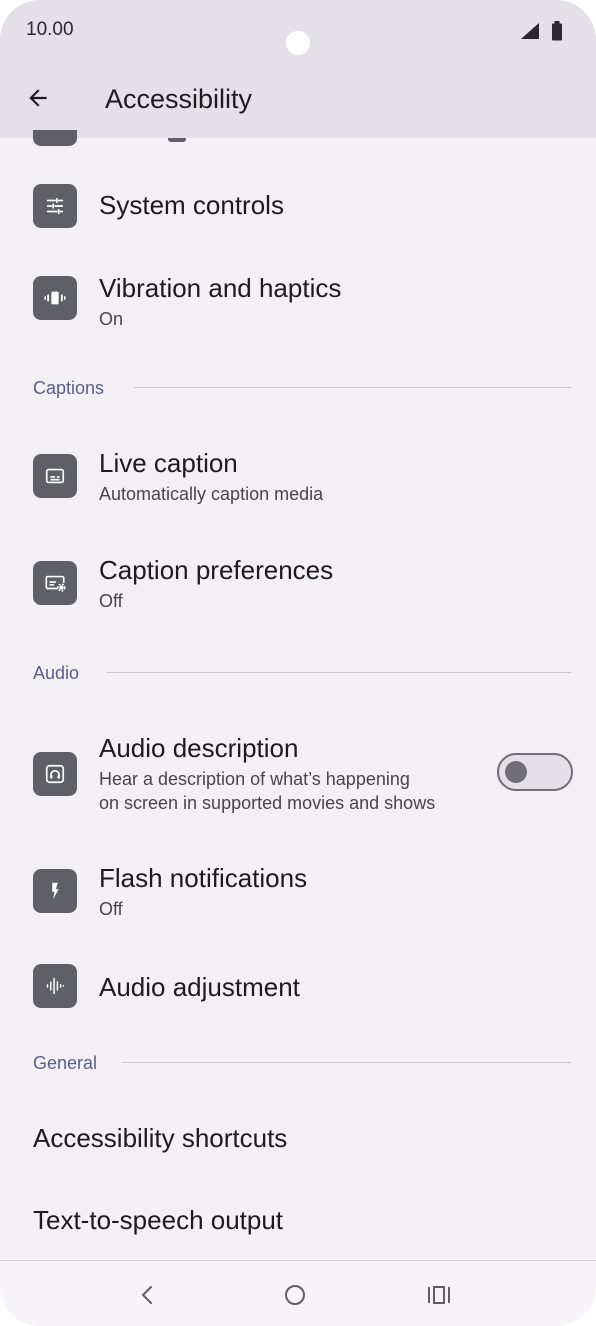 This screenshot has width=596, height=1326. Describe the element at coordinates (158, 1220) in the screenshot. I see `item-title: Text-to-speech output` at that location.